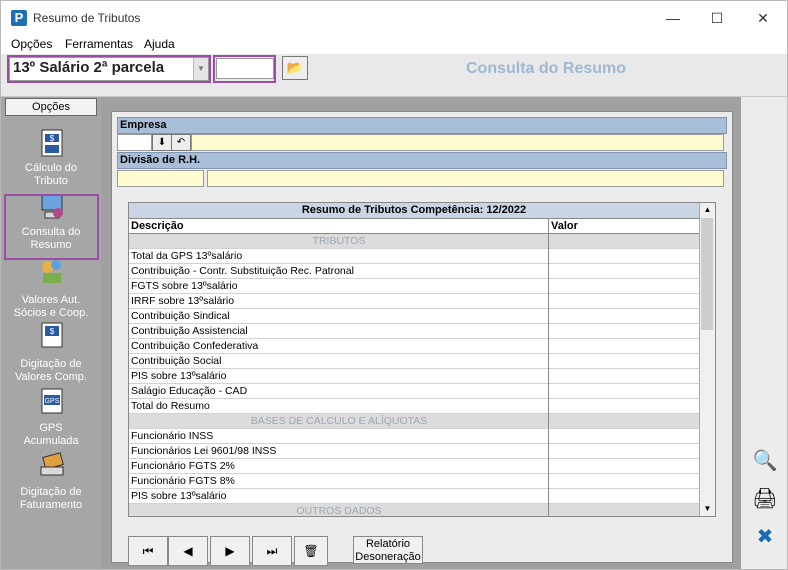 The width and height of the screenshot is (788, 570). I want to click on row-description: Contribuição Sindical, so click(180, 316).